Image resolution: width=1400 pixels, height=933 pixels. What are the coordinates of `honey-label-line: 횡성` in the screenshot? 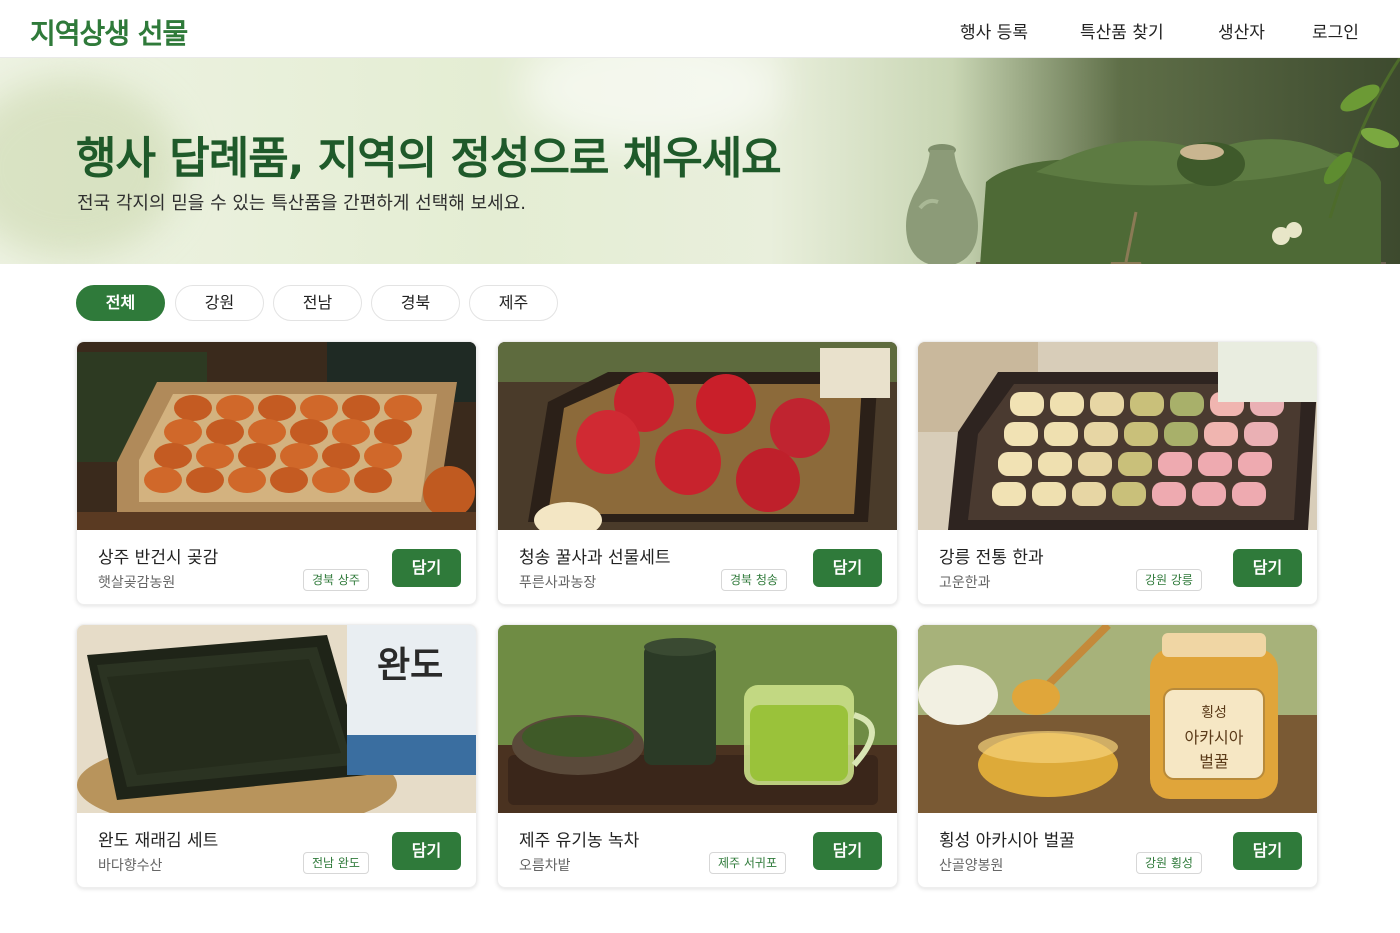 It's located at (1214, 713).